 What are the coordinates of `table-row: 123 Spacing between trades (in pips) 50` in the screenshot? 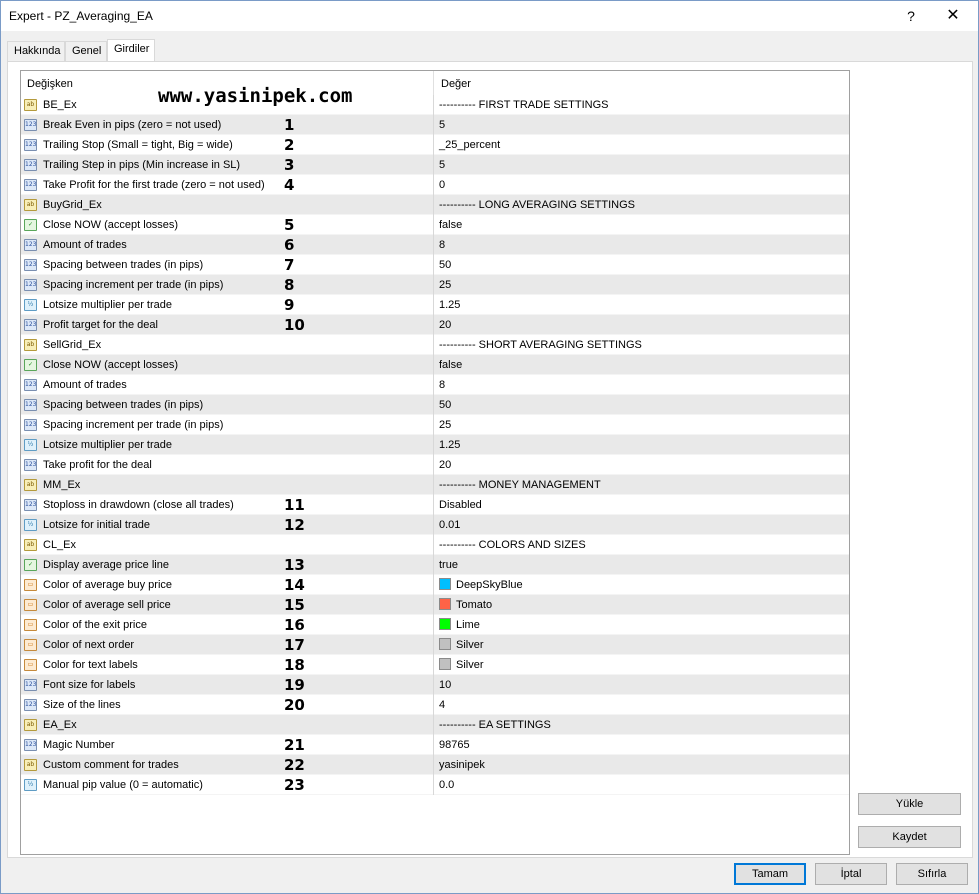 It's located at (435, 405).